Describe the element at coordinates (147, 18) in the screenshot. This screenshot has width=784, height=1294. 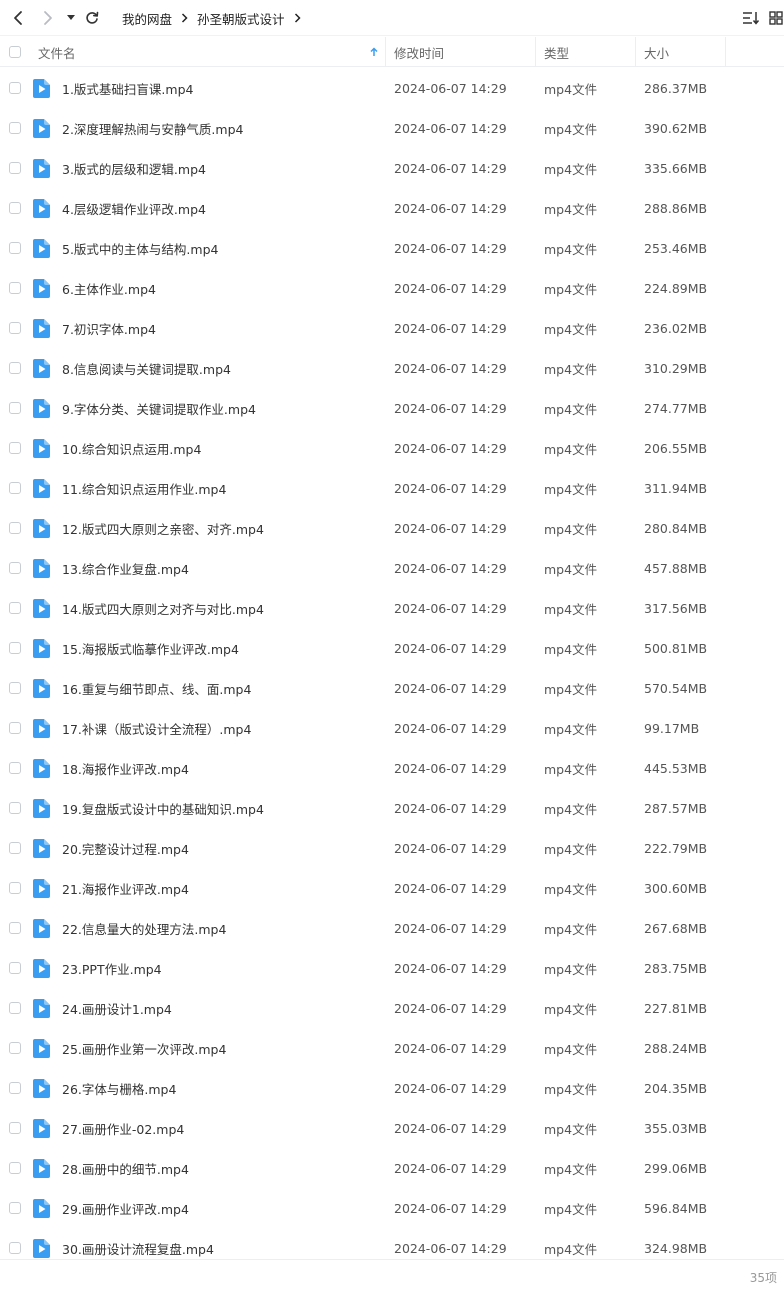
I see `breadcrumb-item-root: 我的网盘` at that location.